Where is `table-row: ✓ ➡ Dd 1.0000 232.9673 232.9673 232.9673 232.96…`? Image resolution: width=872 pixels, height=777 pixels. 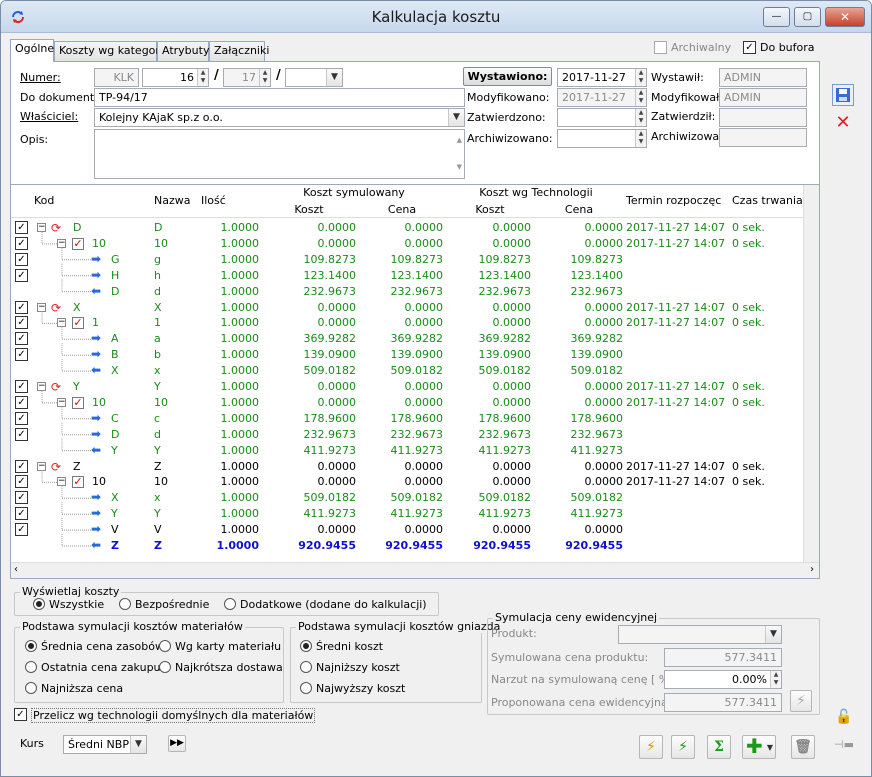 table-row: ✓ ➡ Dd 1.0000 232.9673 232.9673 232.9673 232.96… is located at coordinates (415, 435).